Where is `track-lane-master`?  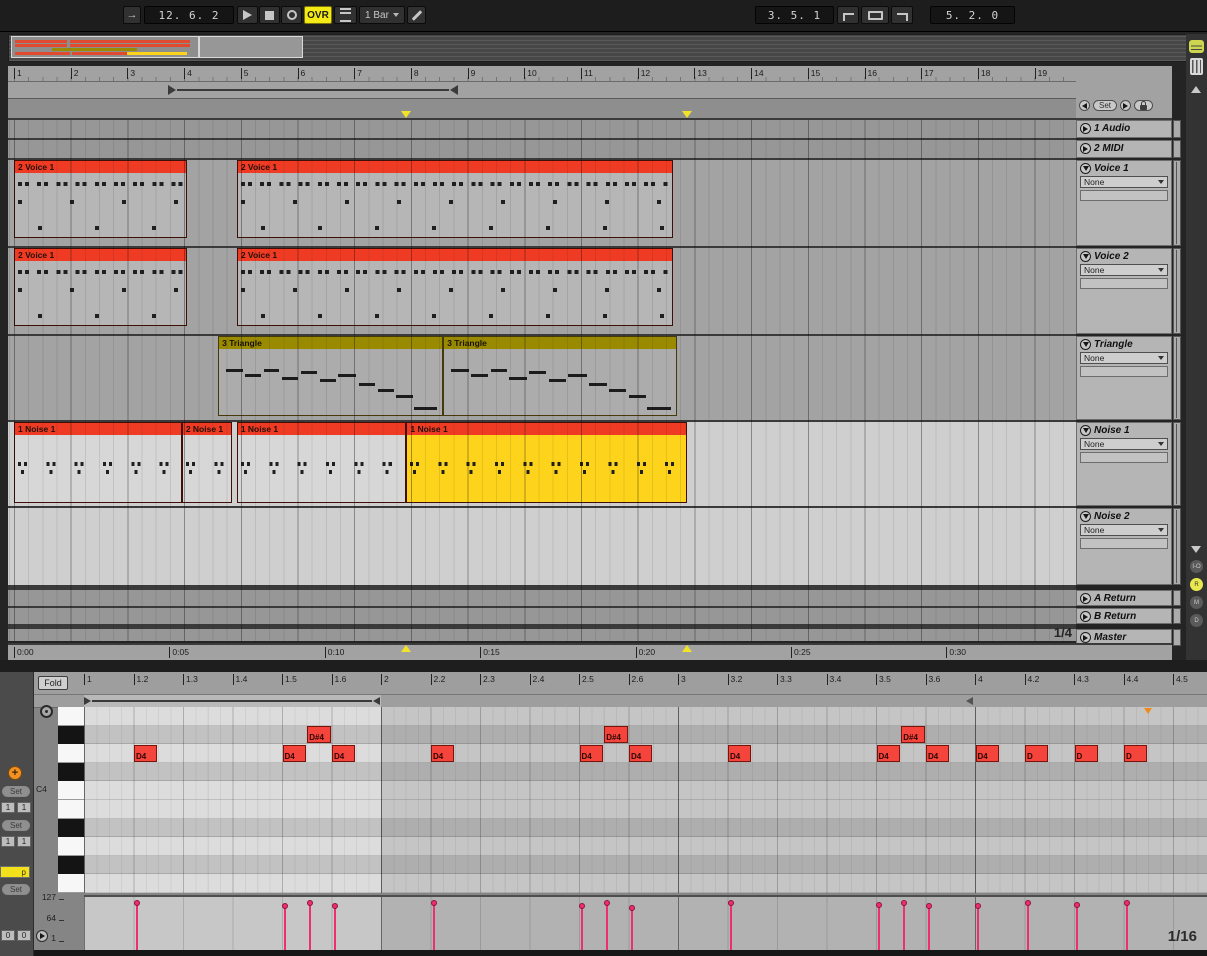 track-lane-master is located at coordinates (542, 635).